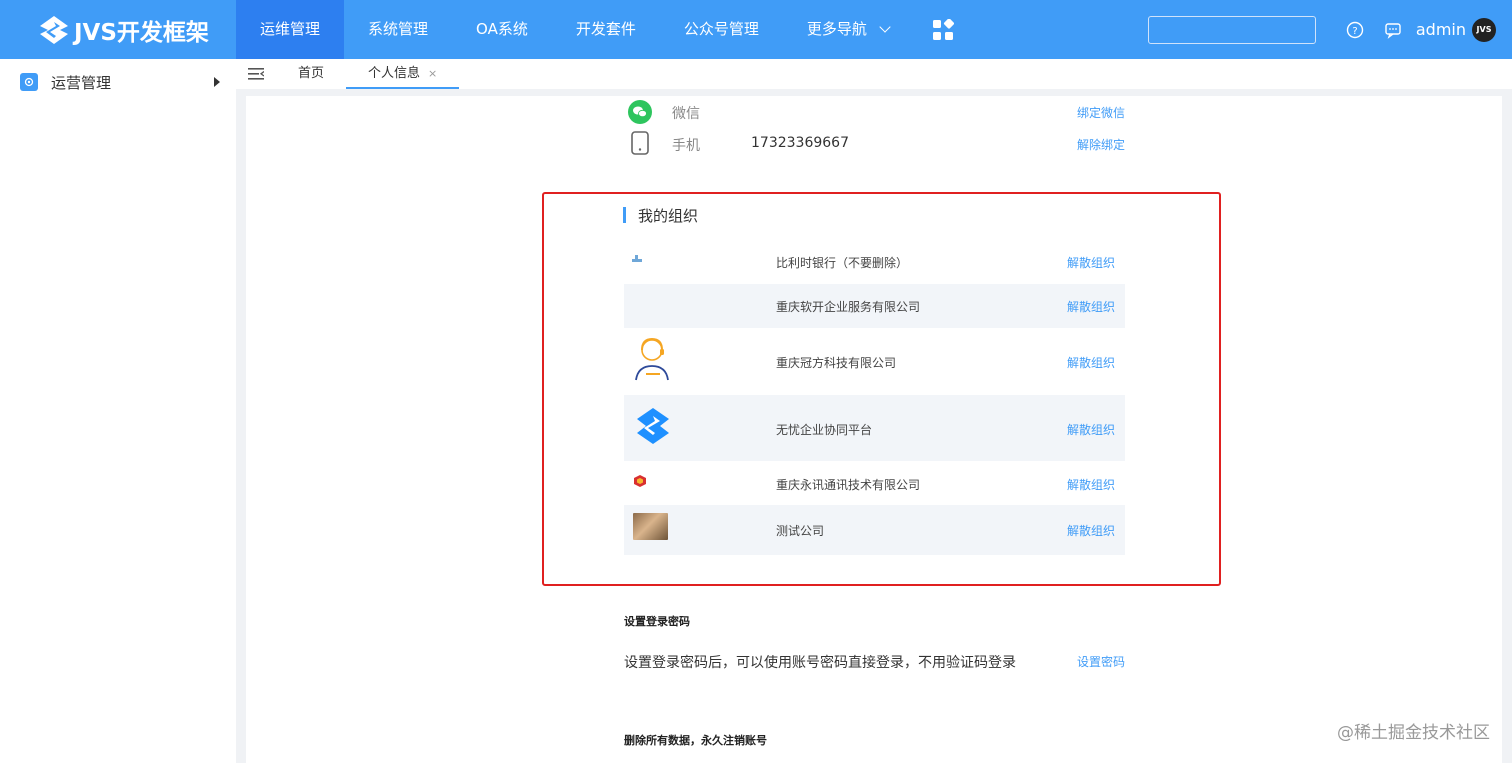 This screenshot has height=763, width=1512. Describe the element at coordinates (118, 411) in the screenshot. I see `sidebar: 运营管理` at that location.